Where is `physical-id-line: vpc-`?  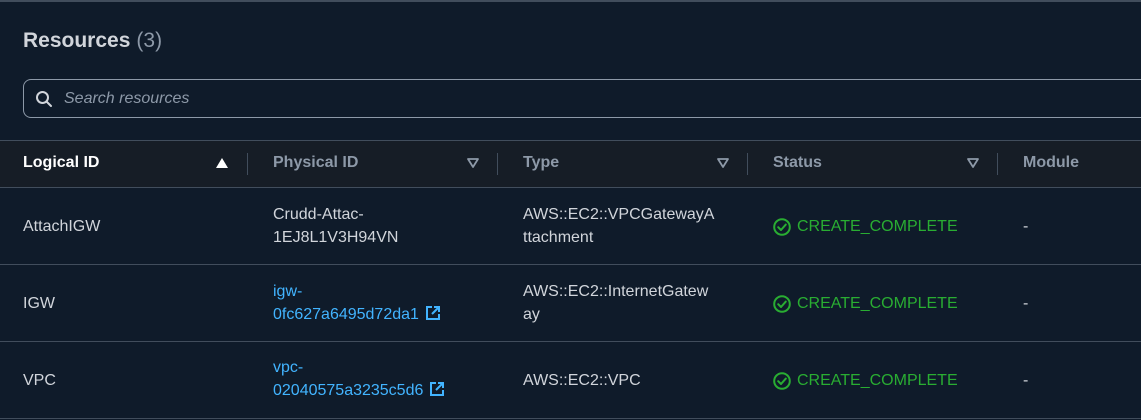 physical-id-line: vpc- is located at coordinates (359, 367).